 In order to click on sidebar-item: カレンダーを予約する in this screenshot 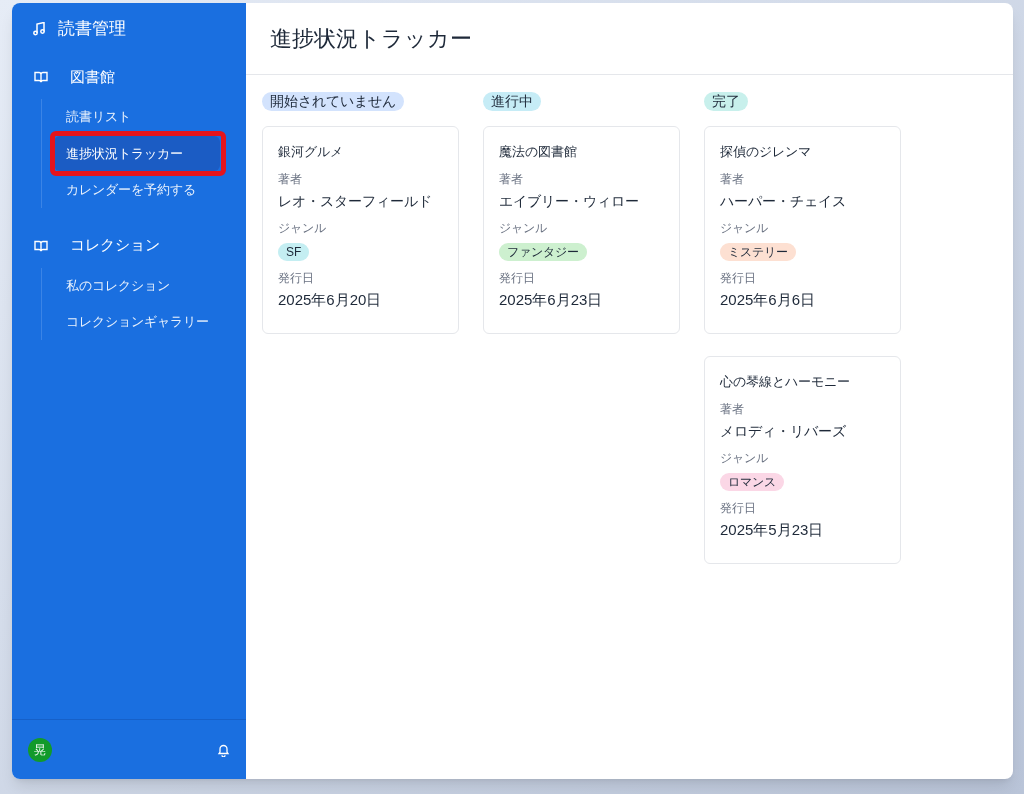, I will do `click(137, 190)`.